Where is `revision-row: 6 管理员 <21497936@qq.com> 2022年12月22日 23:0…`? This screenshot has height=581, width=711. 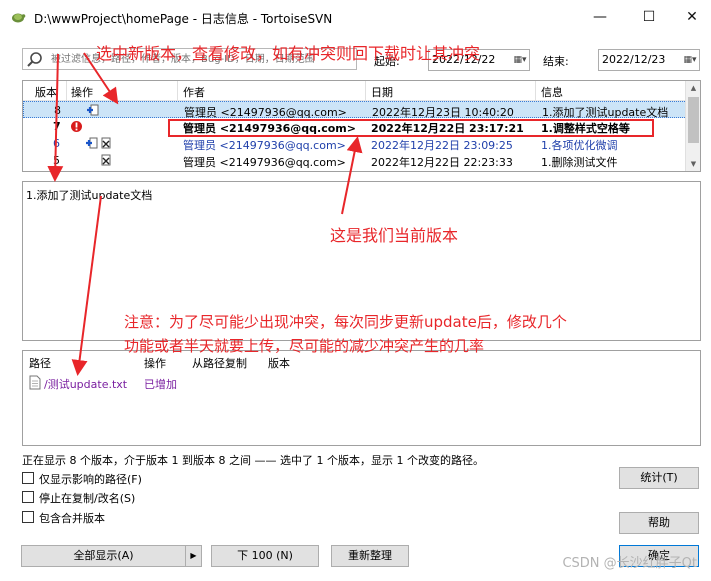 revision-row: 6 管理员 <21497936@qq.com> 2022年12月22日 23:0… is located at coordinates (355, 143).